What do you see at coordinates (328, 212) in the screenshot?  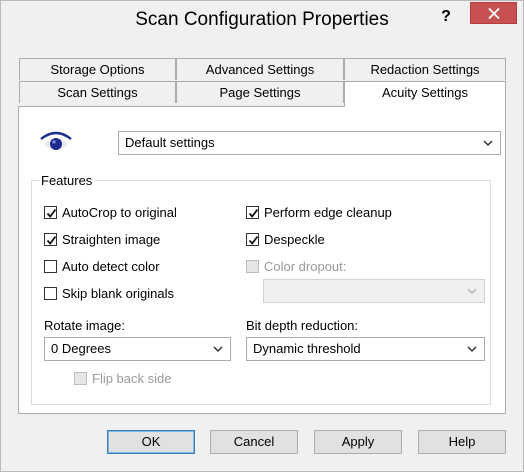 I see `edge-cleanup-label: Perform edge cleanup` at bounding box center [328, 212].